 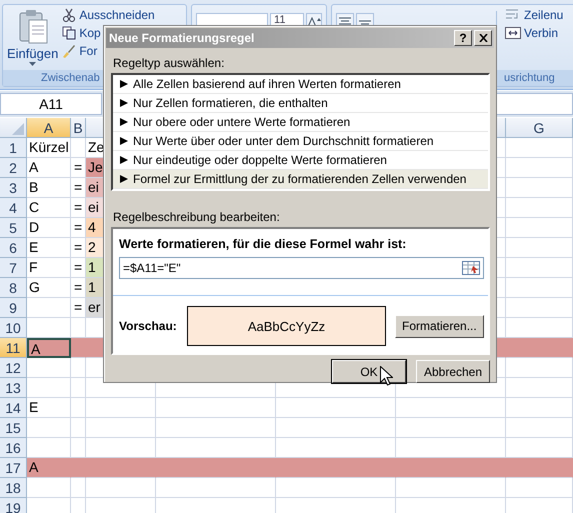 What do you see at coordinates (49, 228) in the screenshot?
I see `table-cell: D` at bounding box center [49, 228].